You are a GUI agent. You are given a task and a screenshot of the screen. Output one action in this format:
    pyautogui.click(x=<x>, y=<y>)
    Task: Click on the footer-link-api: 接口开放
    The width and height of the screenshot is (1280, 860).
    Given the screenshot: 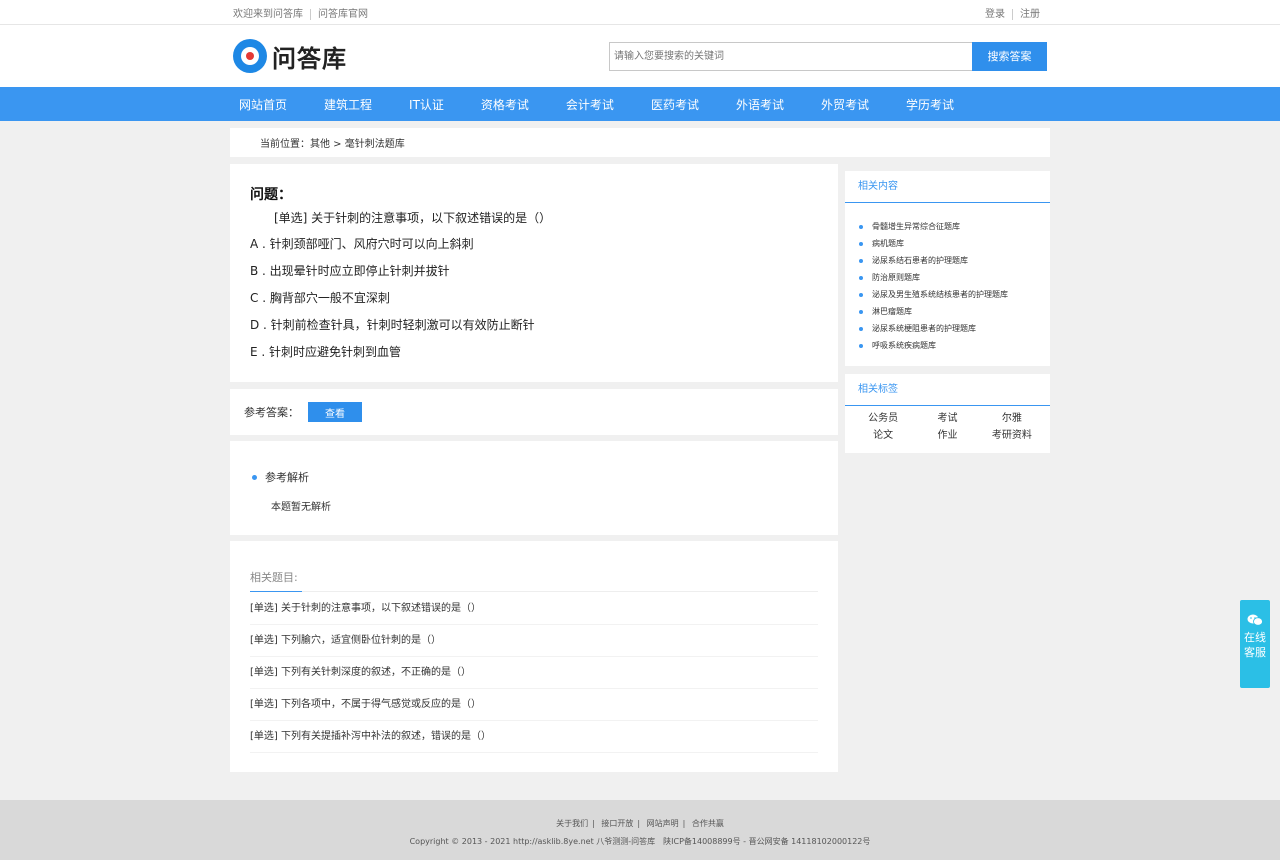 What is the action you would take?
    pyautogui.click(x=617, y=823)
    